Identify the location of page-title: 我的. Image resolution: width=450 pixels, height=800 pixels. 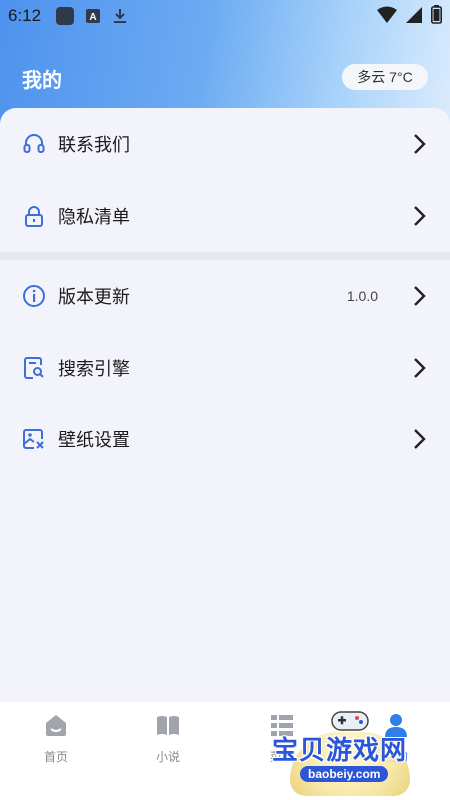
(42, 81).